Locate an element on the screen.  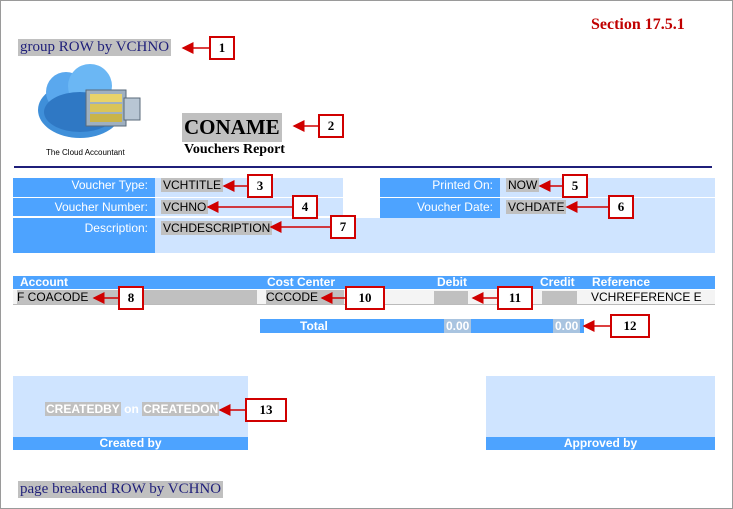
callout-12: 12 is located at coordinates (630, 326).